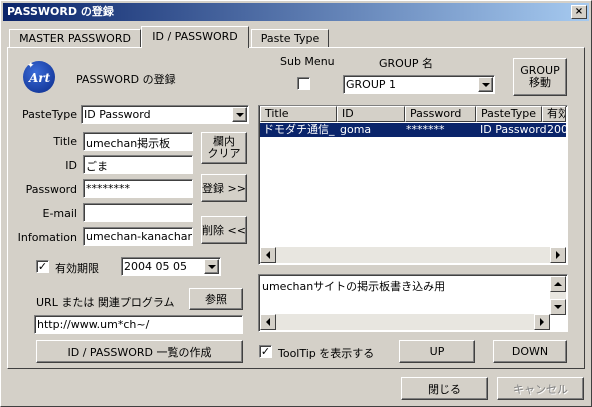 This screenshot has width=592, height=407. What do you see at coordinates (42, 266) in the screenshot?
I see `expiry-checkbox: ✓` at bounding box center [42, 266].